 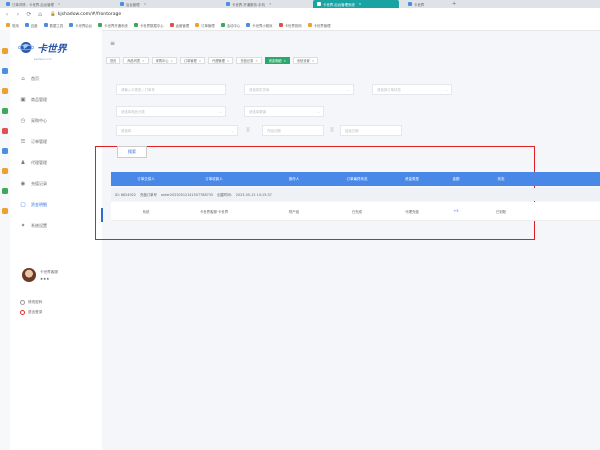 What do you see at coordinates (12, 25) in the screenshot?
I see `bookmark-item: 常用` at bounding box center [12, 25].